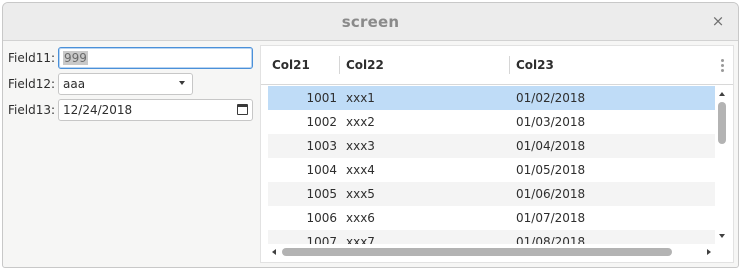  I want to click on scroll-down-arrow-icon, so click(722, 236).